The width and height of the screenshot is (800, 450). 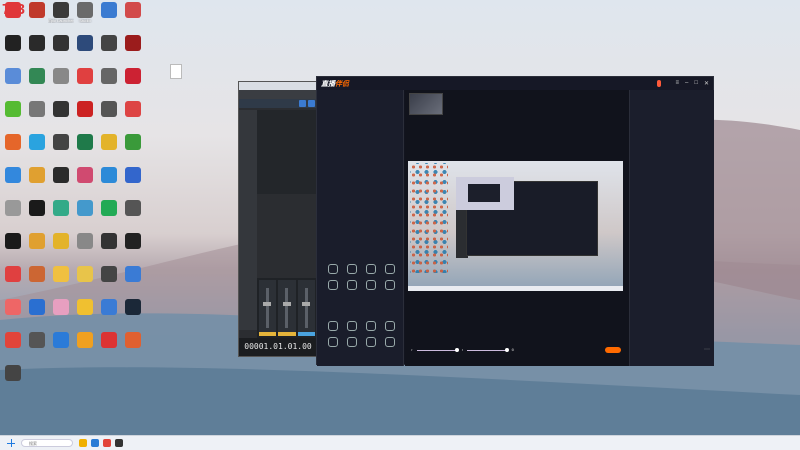 What do you see at coordinates (707, 349) in the screenshot?
I see `send-button` at bounding box center [707, 349].